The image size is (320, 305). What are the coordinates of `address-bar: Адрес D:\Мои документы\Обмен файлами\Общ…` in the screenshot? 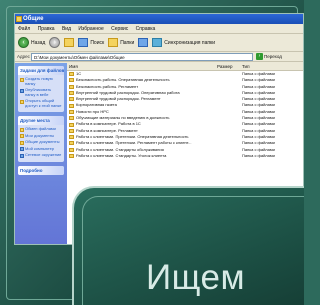 It's located at (159, 57).